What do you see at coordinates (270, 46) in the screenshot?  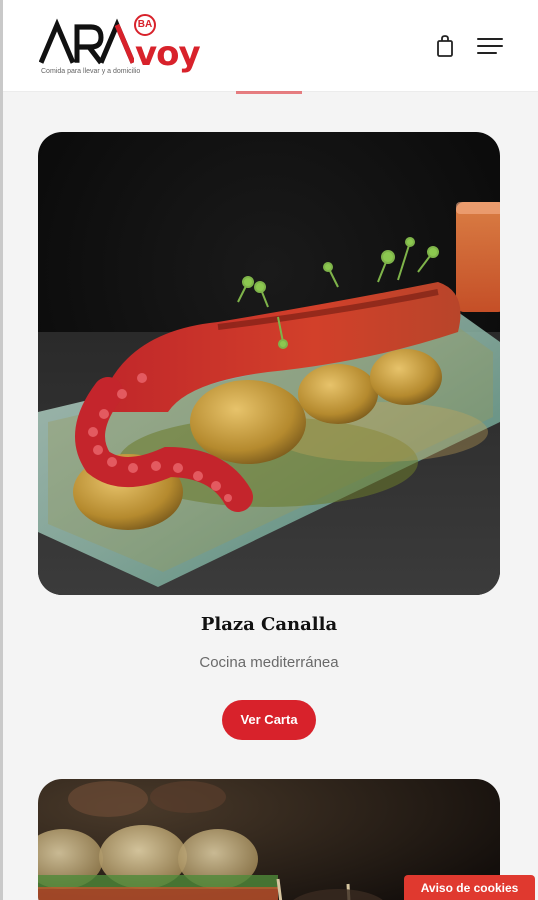 I see `site-header: BA voy Comida para llevar y a domicilio` at bounding box center [270, 46].